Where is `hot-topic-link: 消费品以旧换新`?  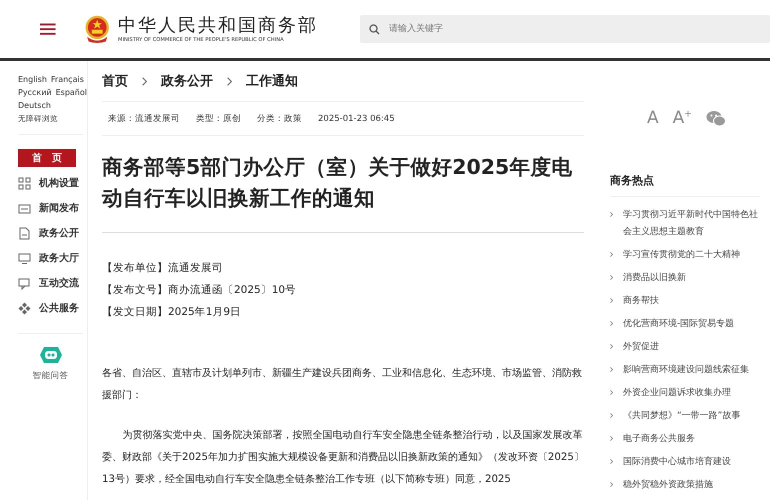 hot-topic-link: 消费品以旧换新 is located at coordinates (654, 278).